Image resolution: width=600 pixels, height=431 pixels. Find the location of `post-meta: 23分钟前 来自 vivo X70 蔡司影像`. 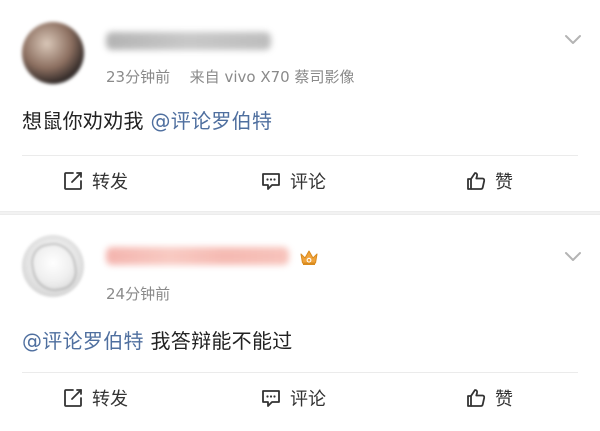

post-meta: 23分钟前 来自 vivo X70 蔡司影像 is located at coordinates (230, 76).